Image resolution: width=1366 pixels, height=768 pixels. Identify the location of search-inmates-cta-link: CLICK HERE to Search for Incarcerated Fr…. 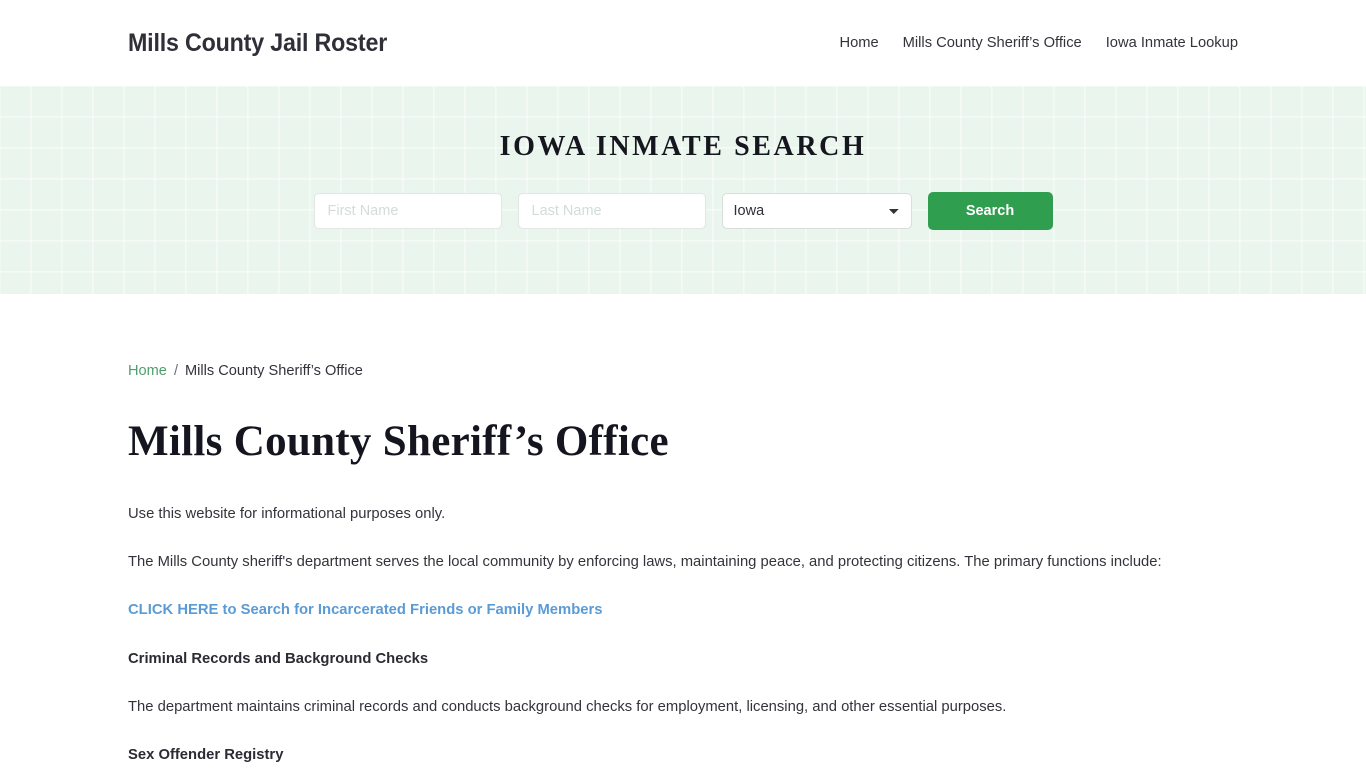
(683, 610).